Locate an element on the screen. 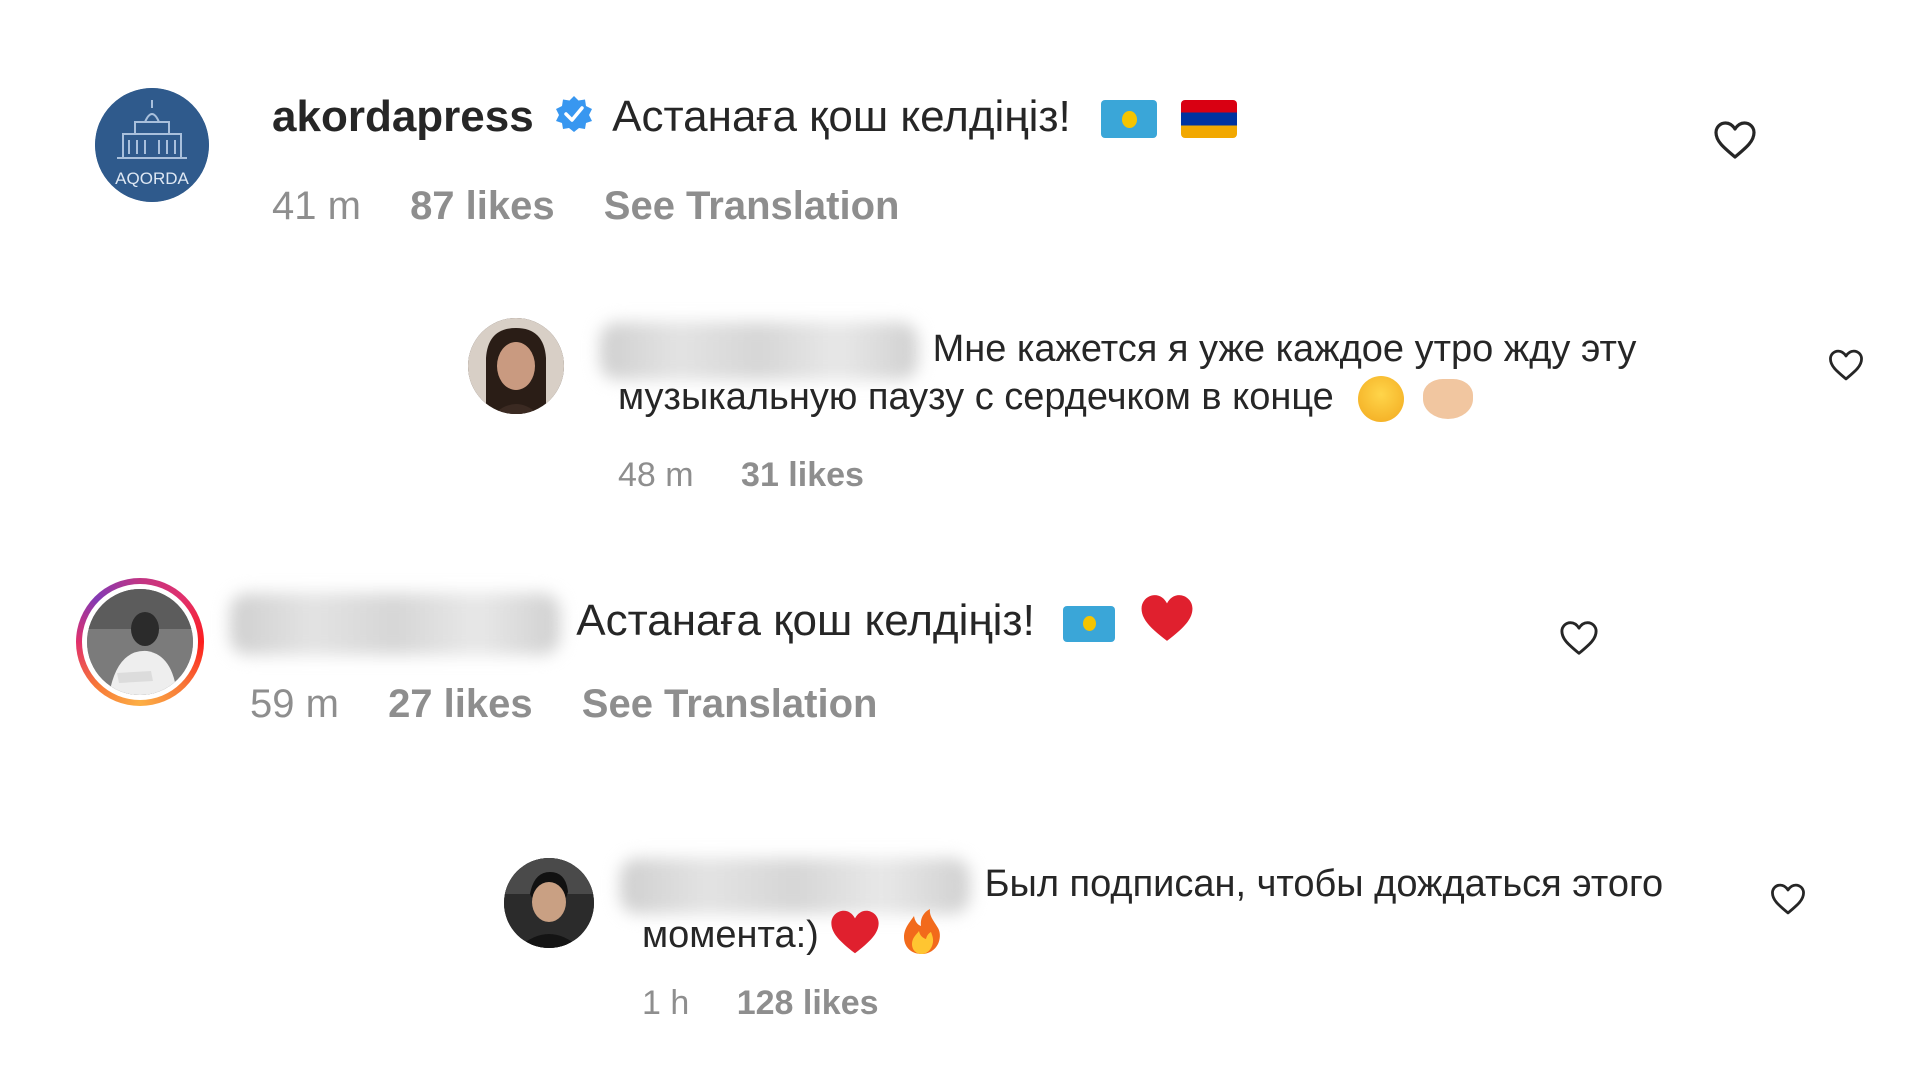  avatar-label: AQORDA is located at coordinates (152, 178).